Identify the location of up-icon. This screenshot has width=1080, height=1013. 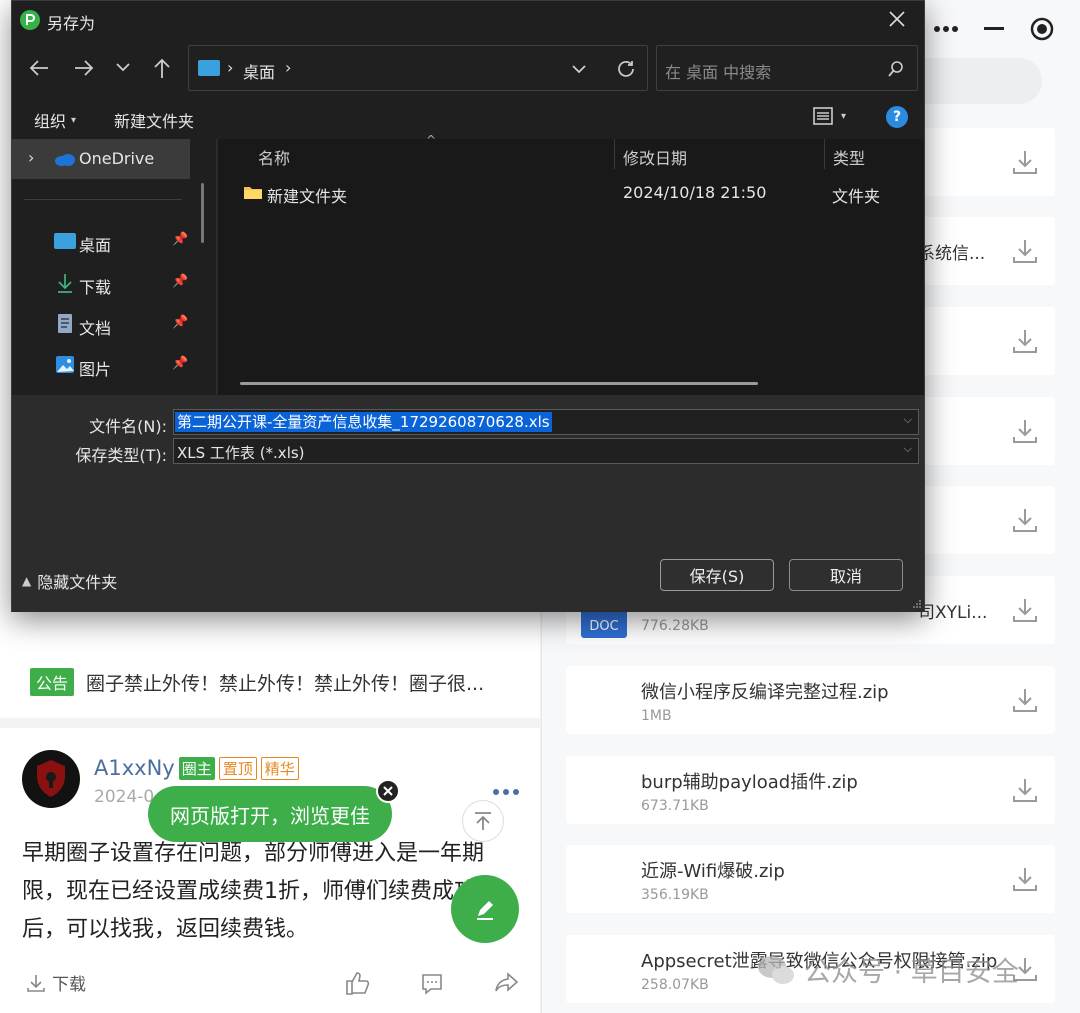
(162, 68).